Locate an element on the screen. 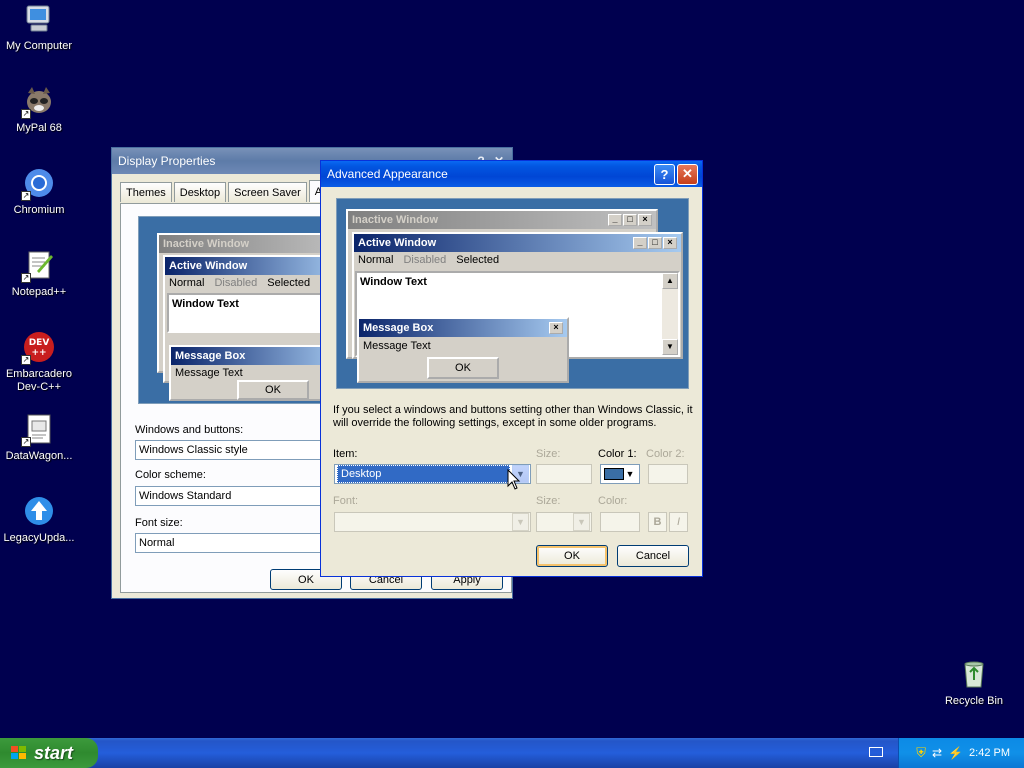 The height and width of the screenshot is (768, 1024). tab-themes: Themes is located at coordinates (146, 192).